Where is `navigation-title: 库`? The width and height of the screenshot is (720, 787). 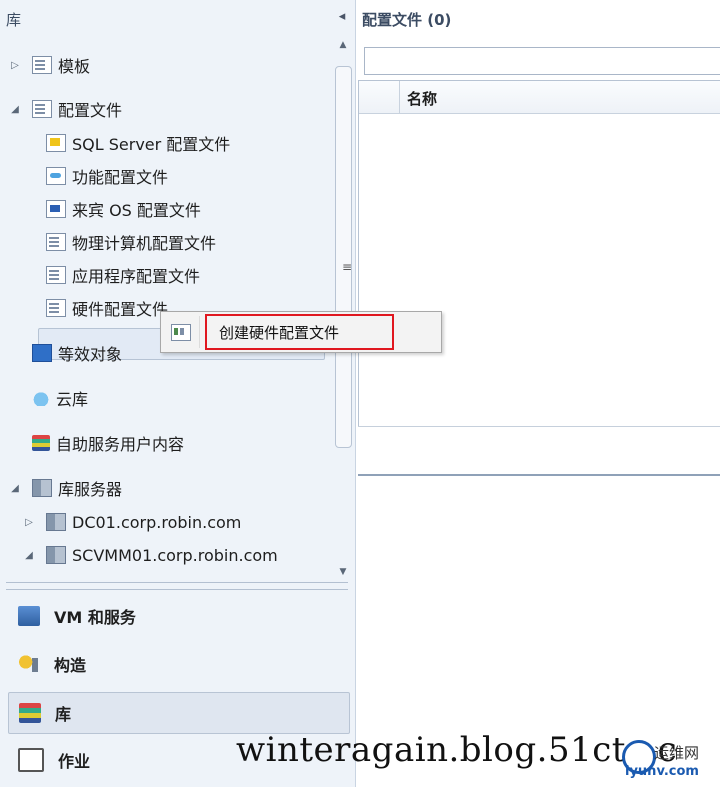
navigation-title: 库 is located at coordinates (14, 20).